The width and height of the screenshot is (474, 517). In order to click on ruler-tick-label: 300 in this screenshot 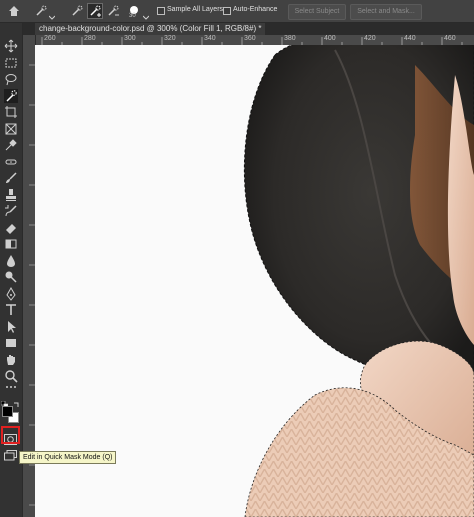, I will do `click(130, 38)`.